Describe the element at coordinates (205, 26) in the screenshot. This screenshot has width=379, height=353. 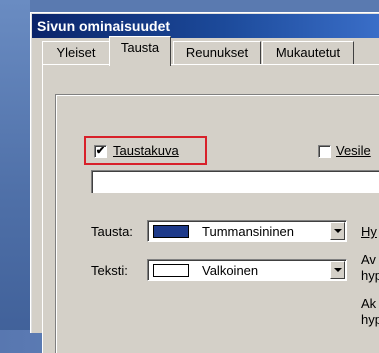
I see `title-bar: Sivun ominaisuudet` at that location.